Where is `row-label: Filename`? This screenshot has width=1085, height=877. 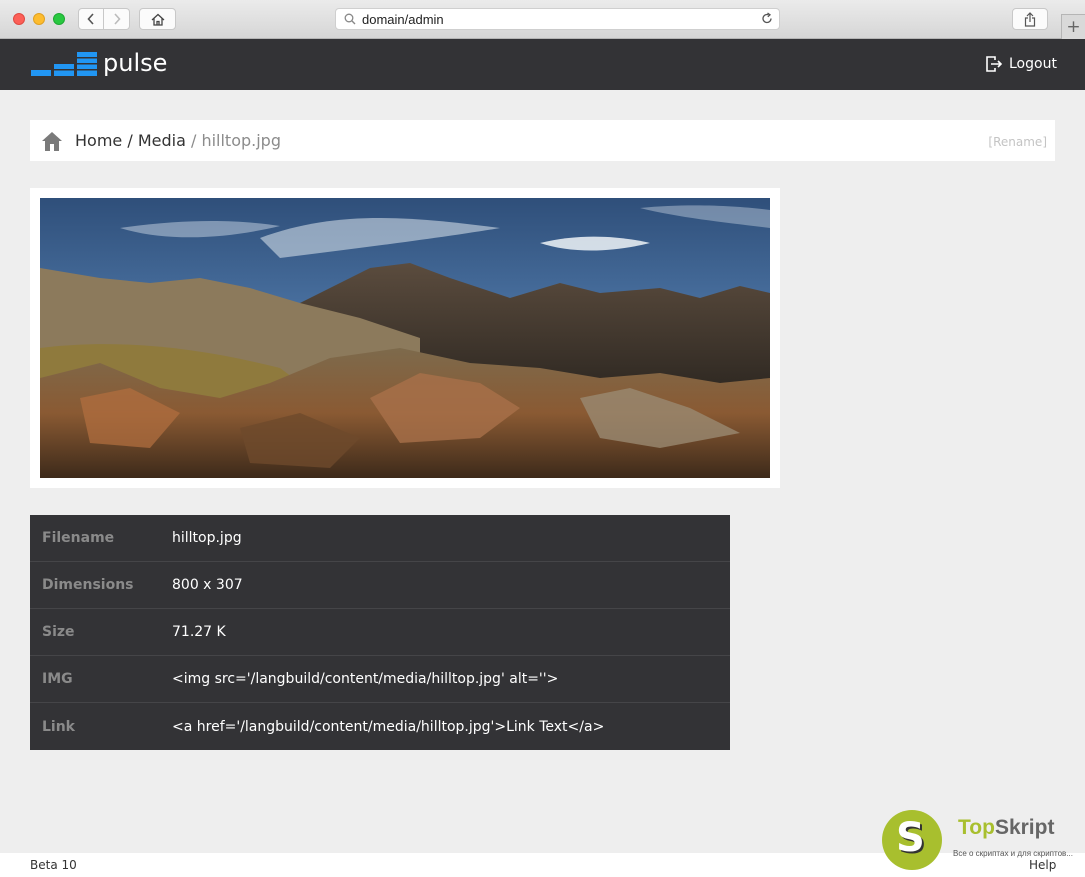
row-label: Filename is located at coordinates (78, 538).